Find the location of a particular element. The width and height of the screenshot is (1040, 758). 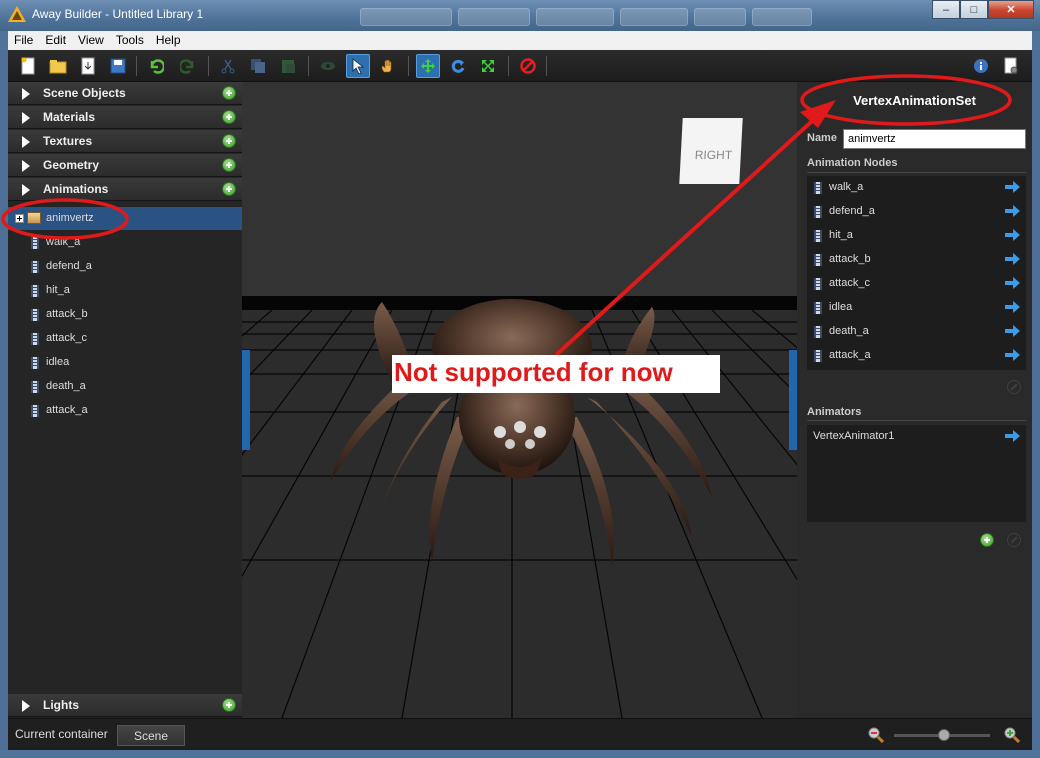

menu-tools: Tools is located at coordinates (130, 39).